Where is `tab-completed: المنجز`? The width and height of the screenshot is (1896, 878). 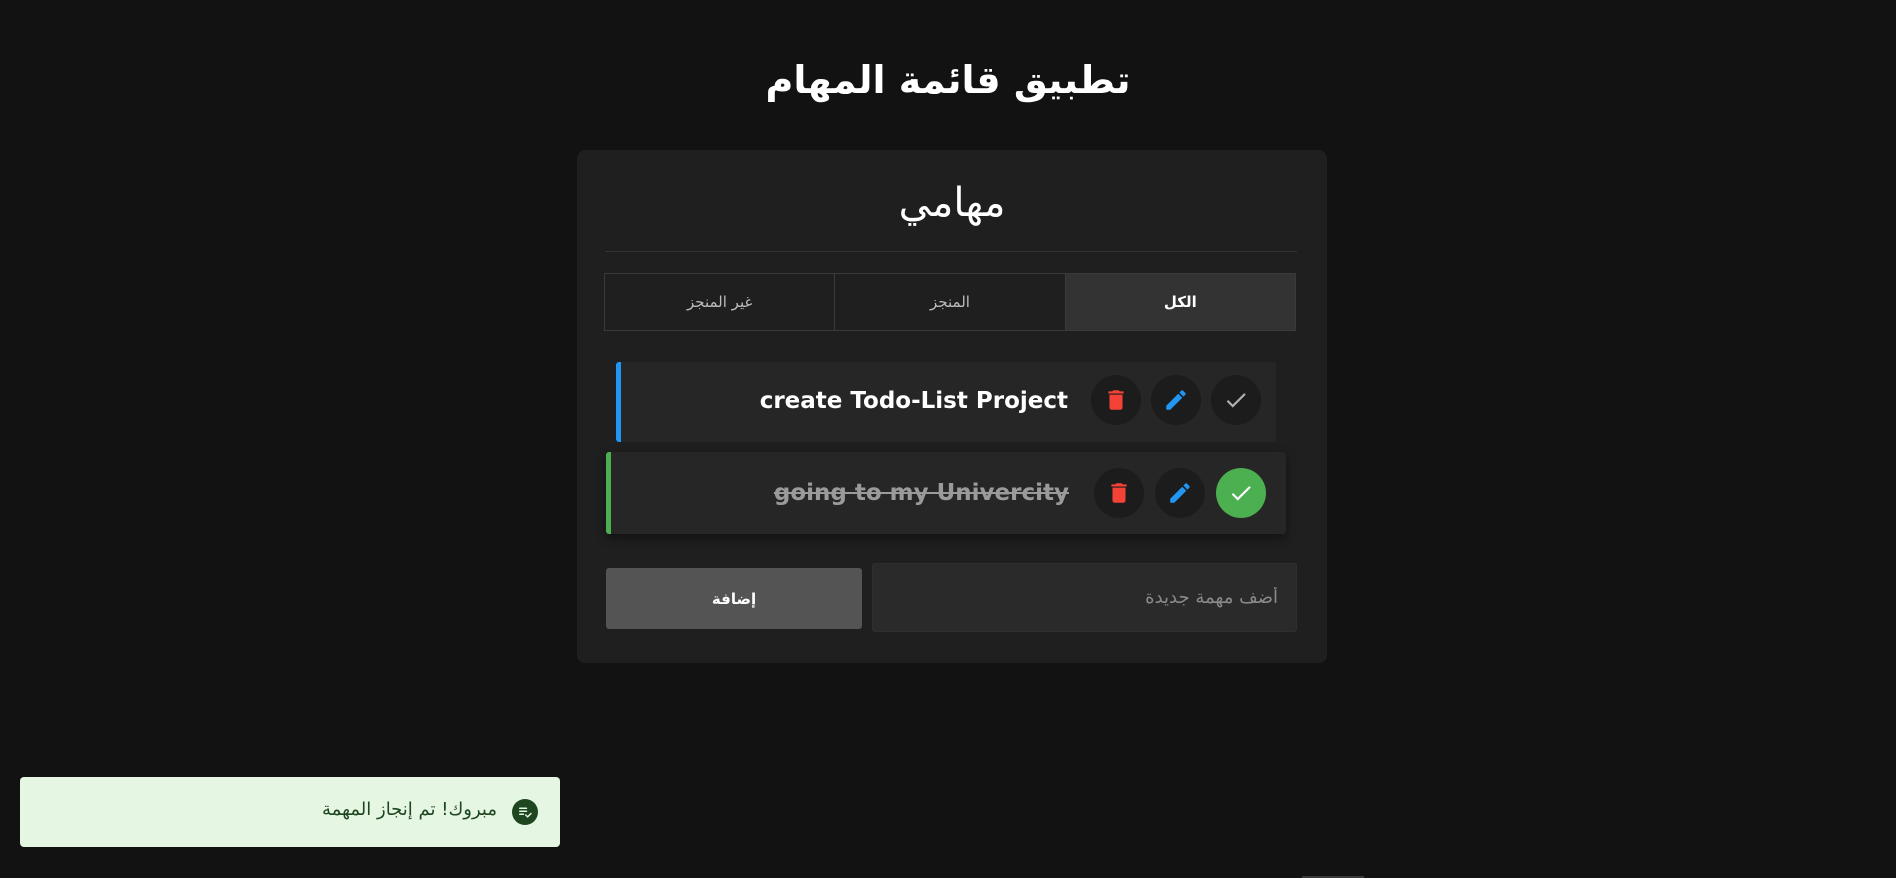
tab-completed: المنجز is located at coordinates (949, 302).